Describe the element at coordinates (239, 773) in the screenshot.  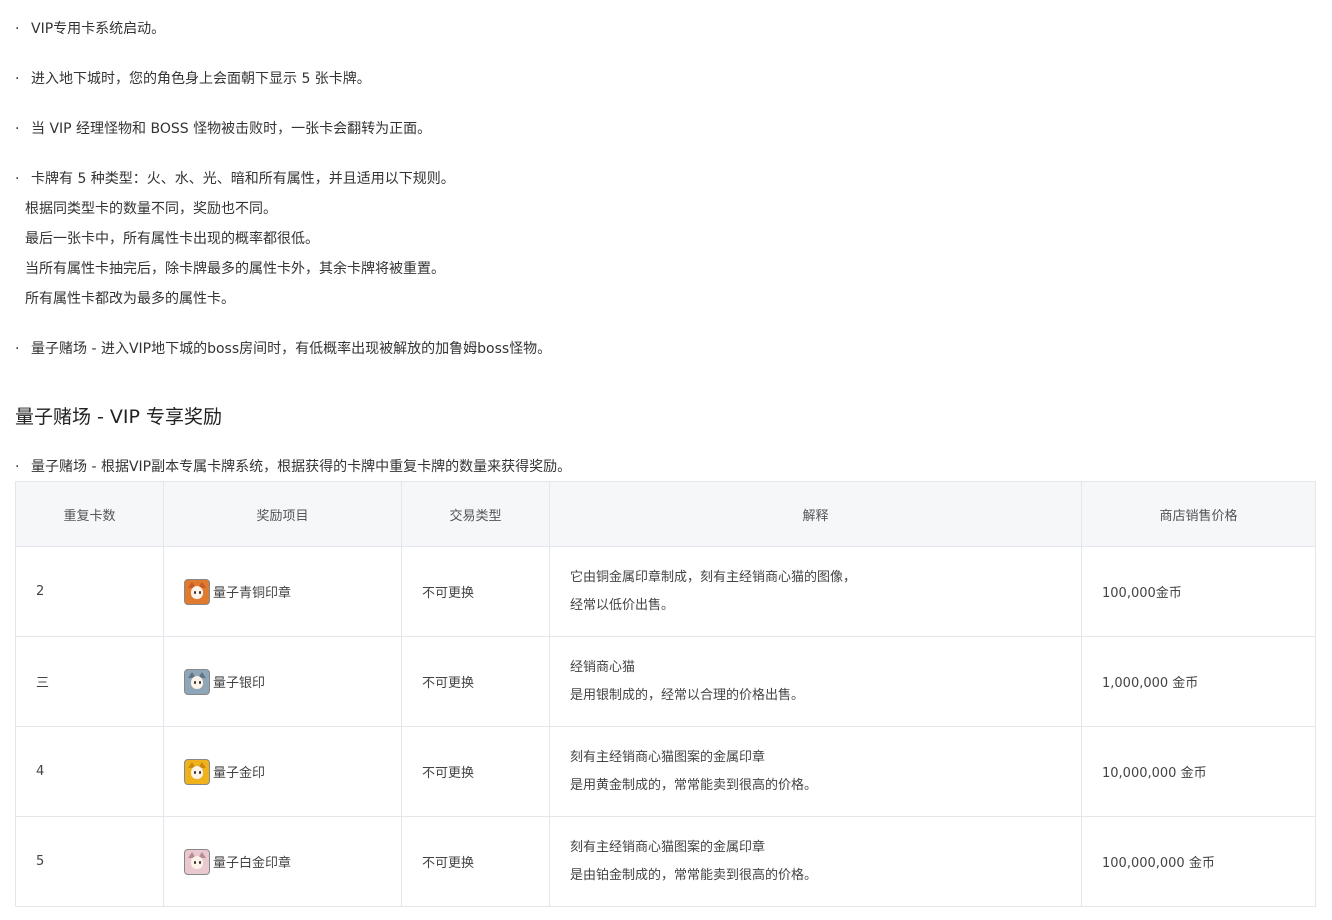
I see `reward-item-name: 量子金印` at that location.